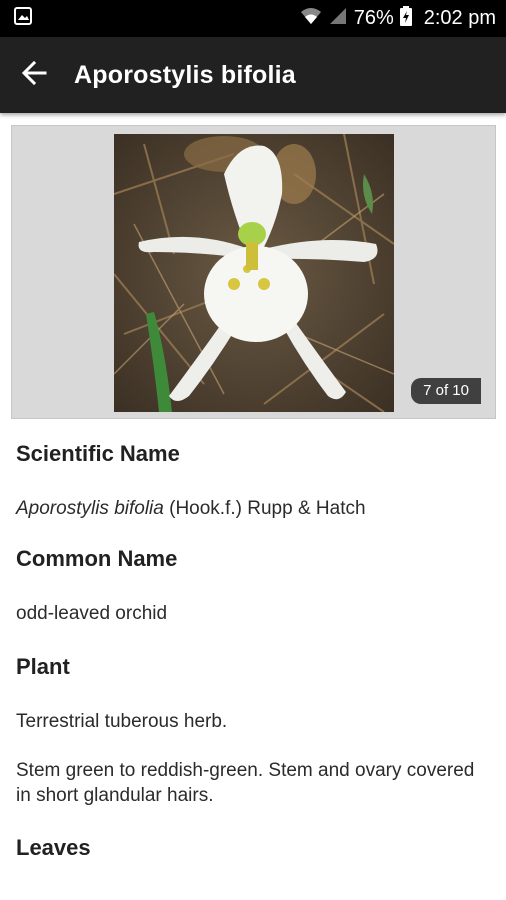  What do you see at coordinates (23, 18) in the screenshot?
I see `gallery-notification-icon` at bounding box center [23, 18].